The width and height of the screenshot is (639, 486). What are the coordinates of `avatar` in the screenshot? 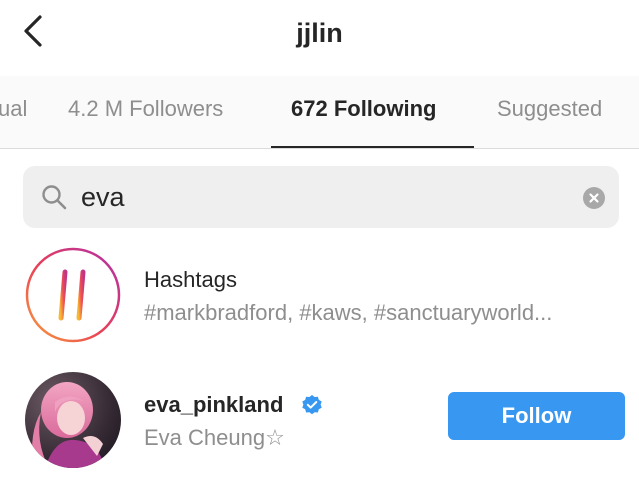 It's located at (73, 420).